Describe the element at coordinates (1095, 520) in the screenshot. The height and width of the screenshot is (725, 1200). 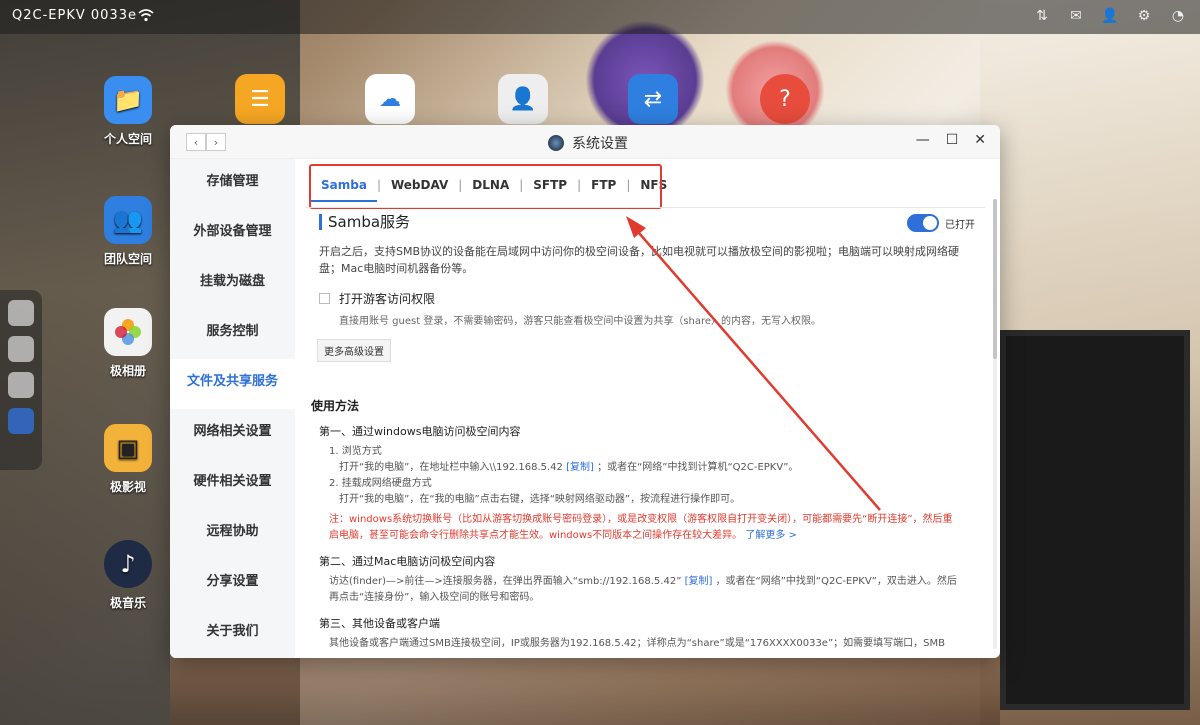
I see `wallpaper-monitor` at that location.